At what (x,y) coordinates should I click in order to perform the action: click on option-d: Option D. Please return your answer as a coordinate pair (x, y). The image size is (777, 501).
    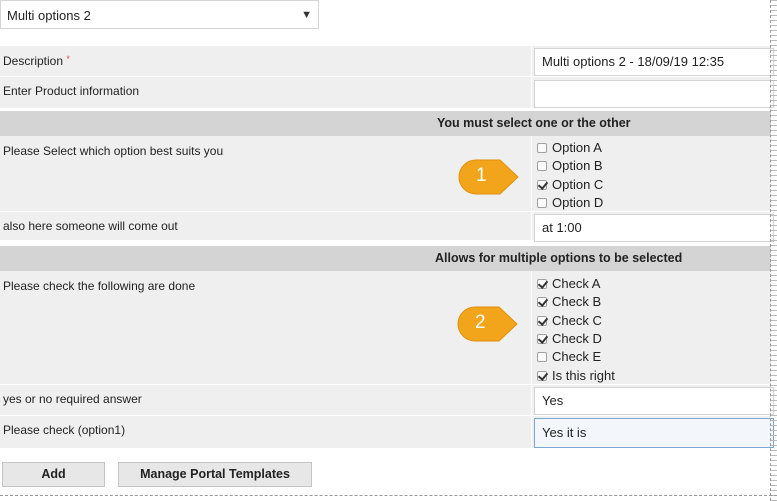
    Looking at the image, I should click on (570, 203).